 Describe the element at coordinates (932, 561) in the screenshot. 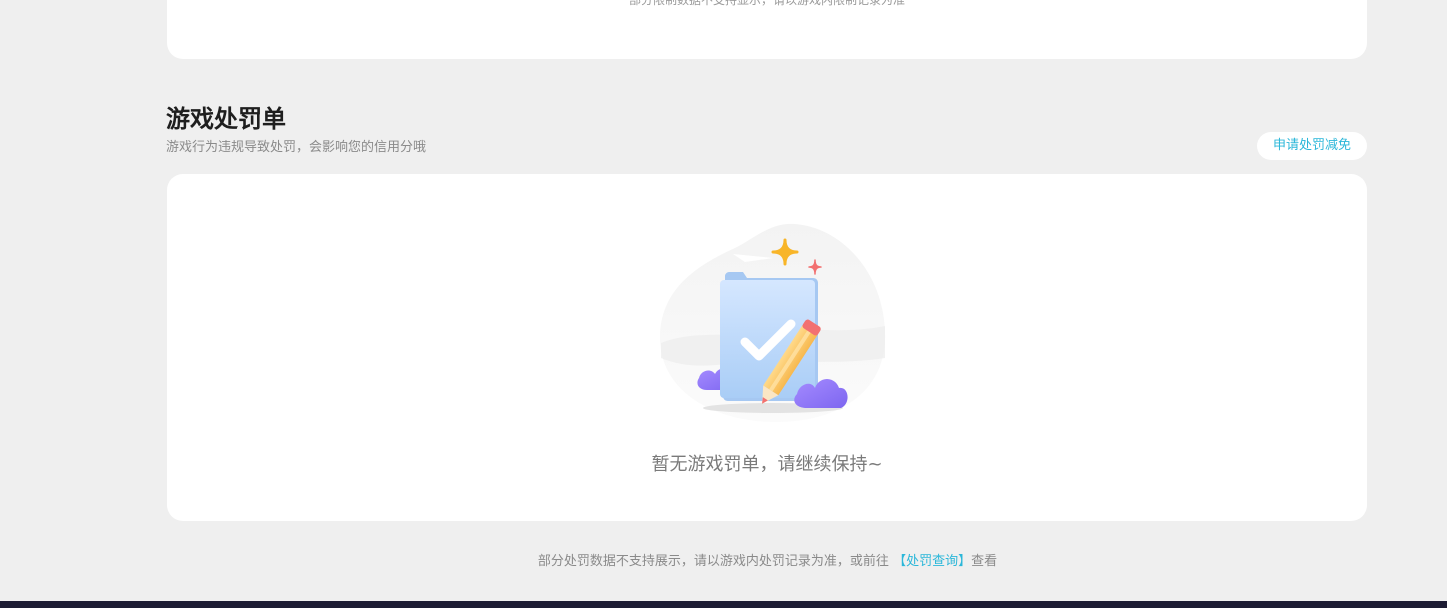

I see `penalty-query-link: 【处罚查询】` at that location.